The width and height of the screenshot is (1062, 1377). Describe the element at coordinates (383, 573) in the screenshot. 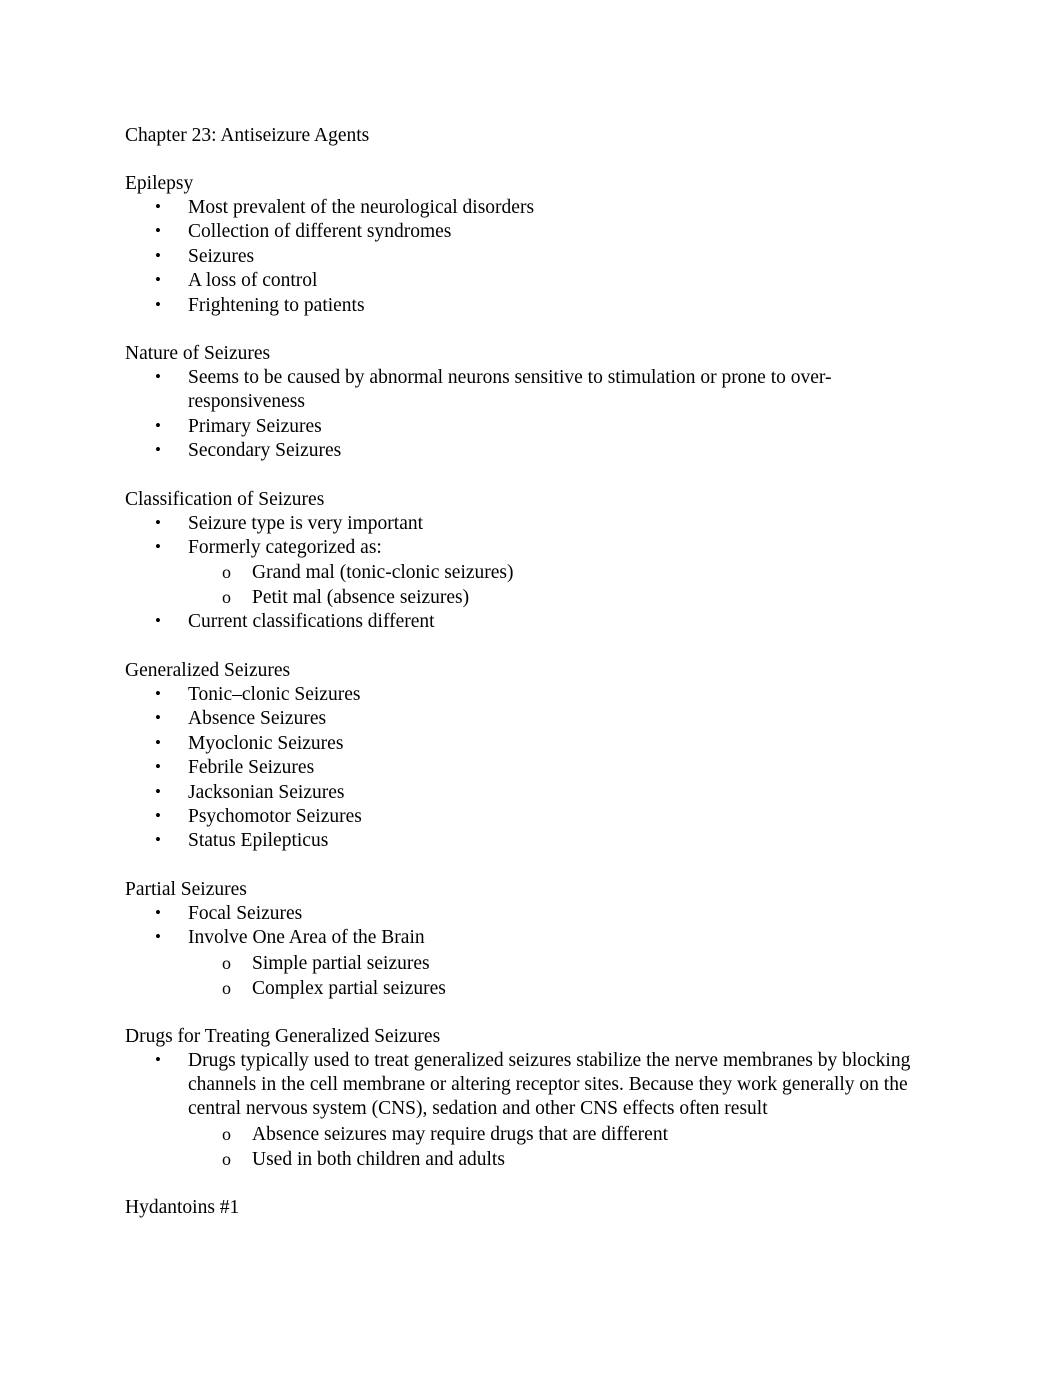

I see `bullet-text: Grand mal (tonic-clonic seizures)` at that location.